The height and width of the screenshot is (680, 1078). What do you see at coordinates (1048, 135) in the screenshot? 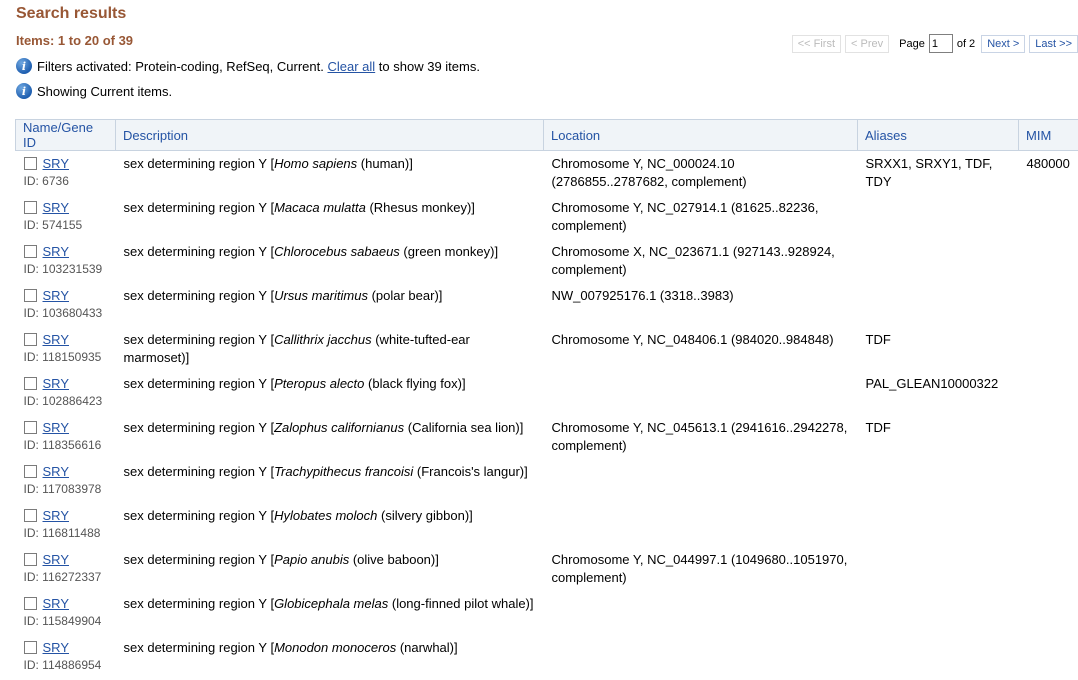
I see `column-header-mim: MIM` at bounding box center [1048, 135].